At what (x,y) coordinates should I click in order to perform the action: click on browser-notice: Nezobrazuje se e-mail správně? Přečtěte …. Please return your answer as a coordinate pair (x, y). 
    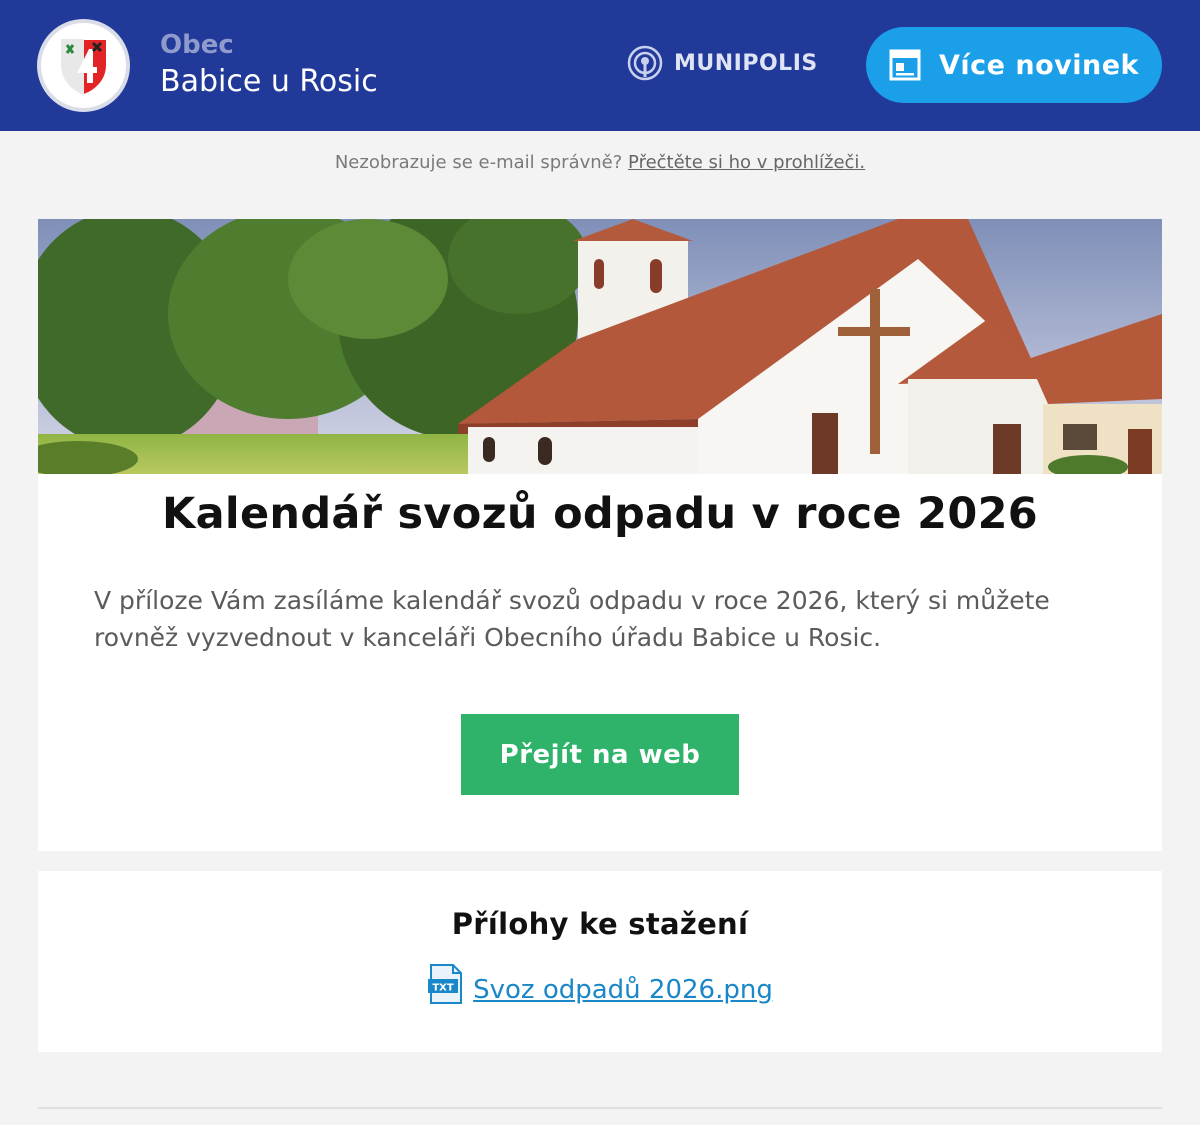
    Looking at the image, I should click on (600, 162).